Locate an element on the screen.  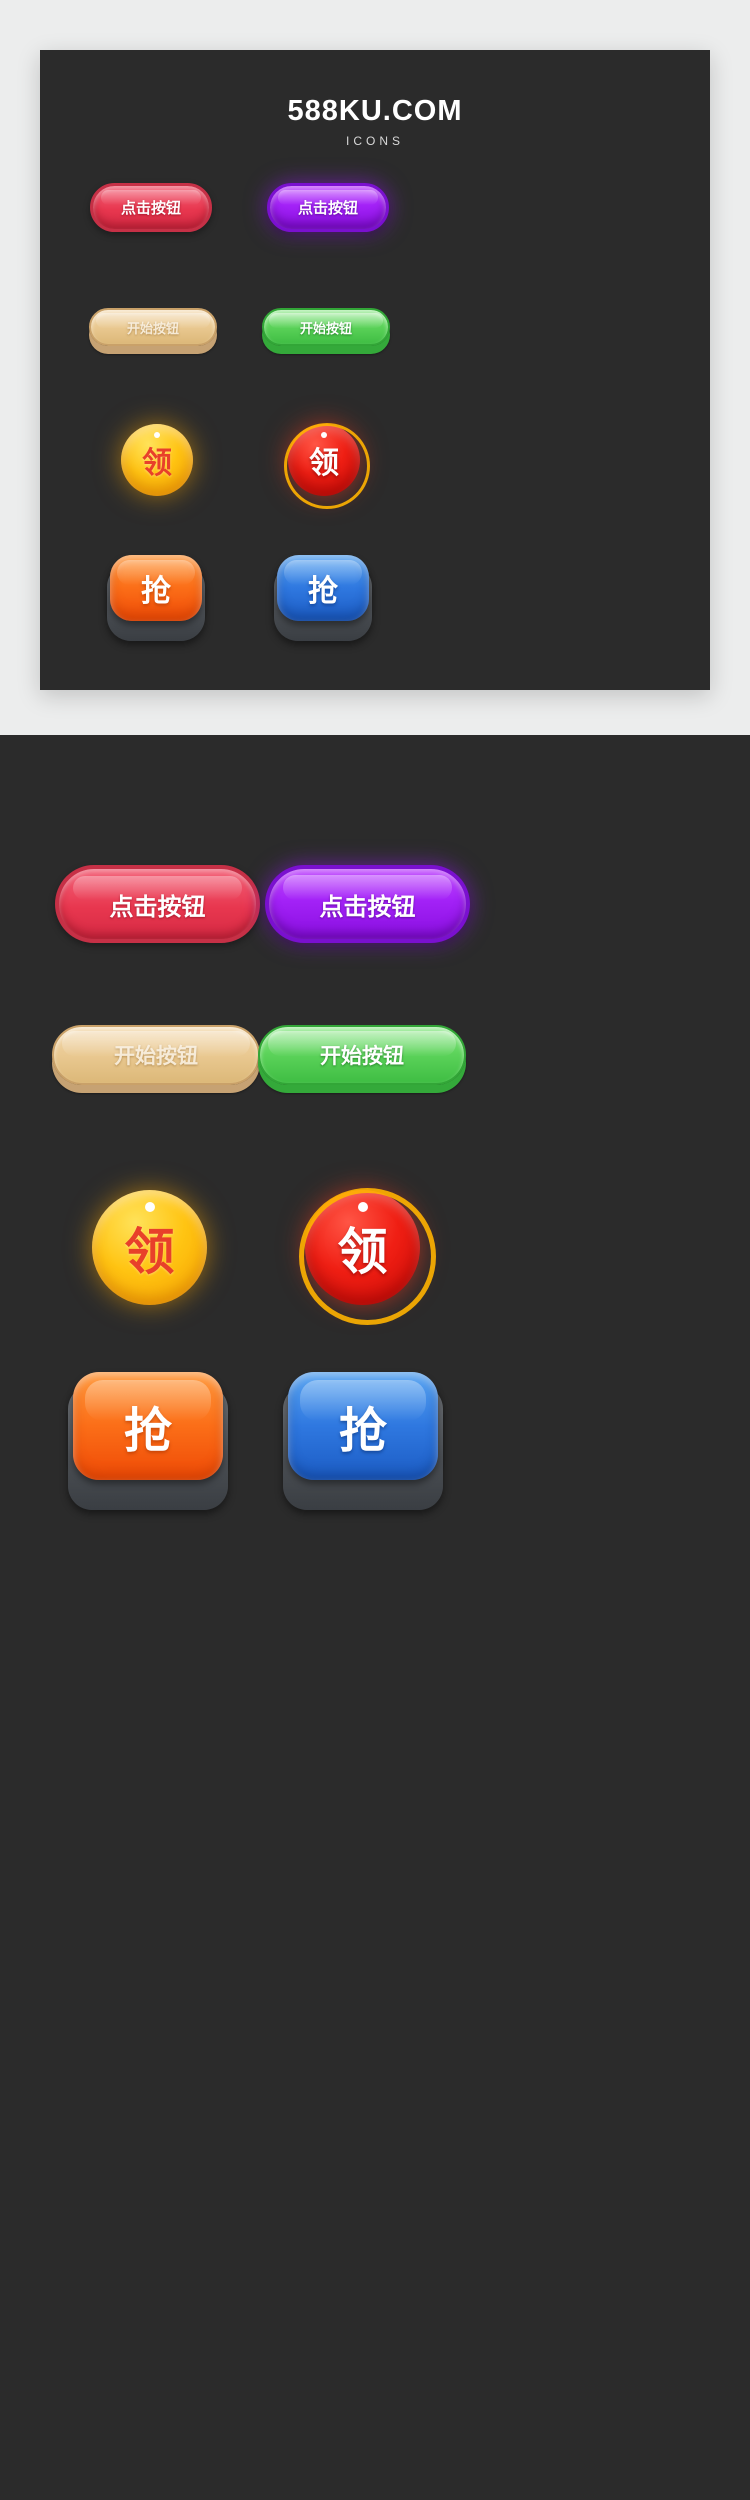
grab-button-blue-large: 抢 is located at coordinates (363, 1426).